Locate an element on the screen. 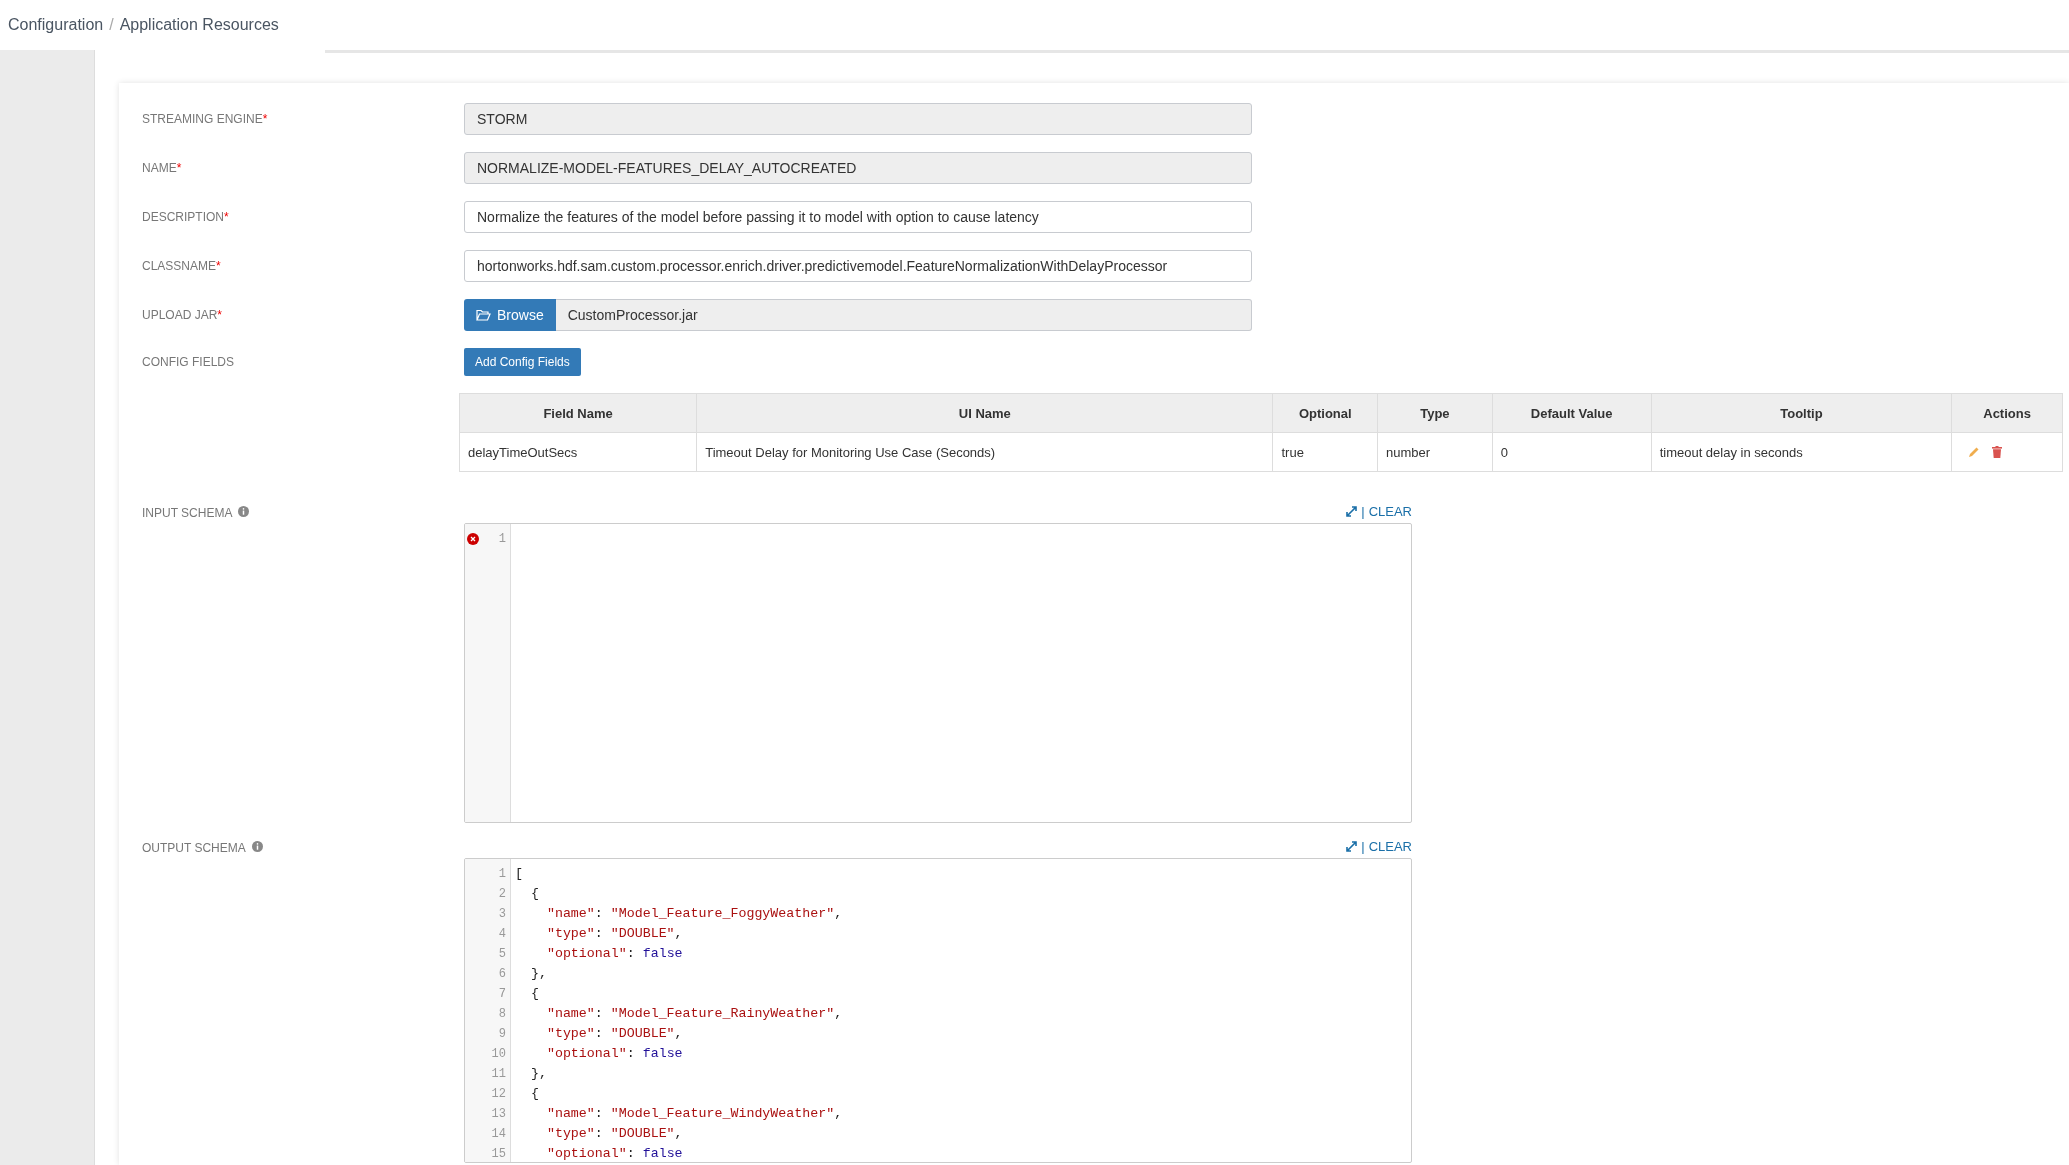  table-cell: true is located at coordinates (1325, 452).